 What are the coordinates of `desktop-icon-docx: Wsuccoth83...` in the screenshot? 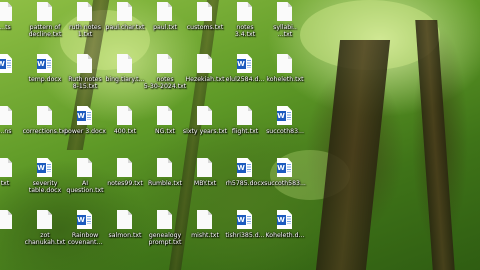 It's located at (285, 129).